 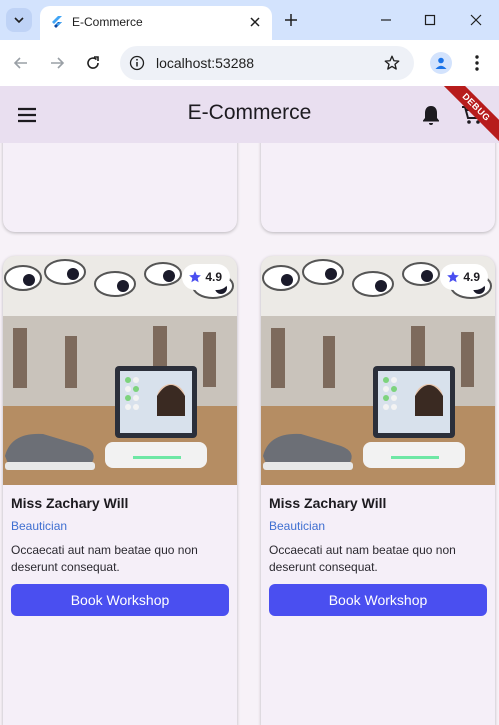 I want to click on reload-button, so click(x=93, y=63).